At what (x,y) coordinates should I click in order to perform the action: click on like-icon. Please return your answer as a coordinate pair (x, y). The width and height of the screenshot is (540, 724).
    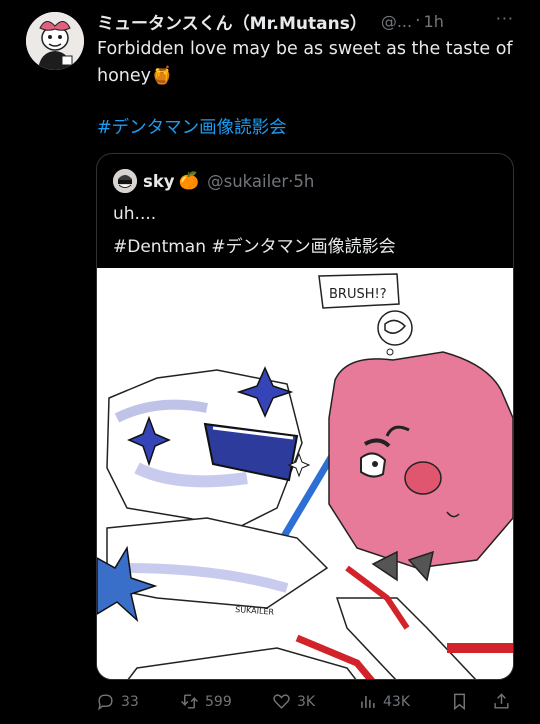
    Looking at the image, I should click on (281, 701).